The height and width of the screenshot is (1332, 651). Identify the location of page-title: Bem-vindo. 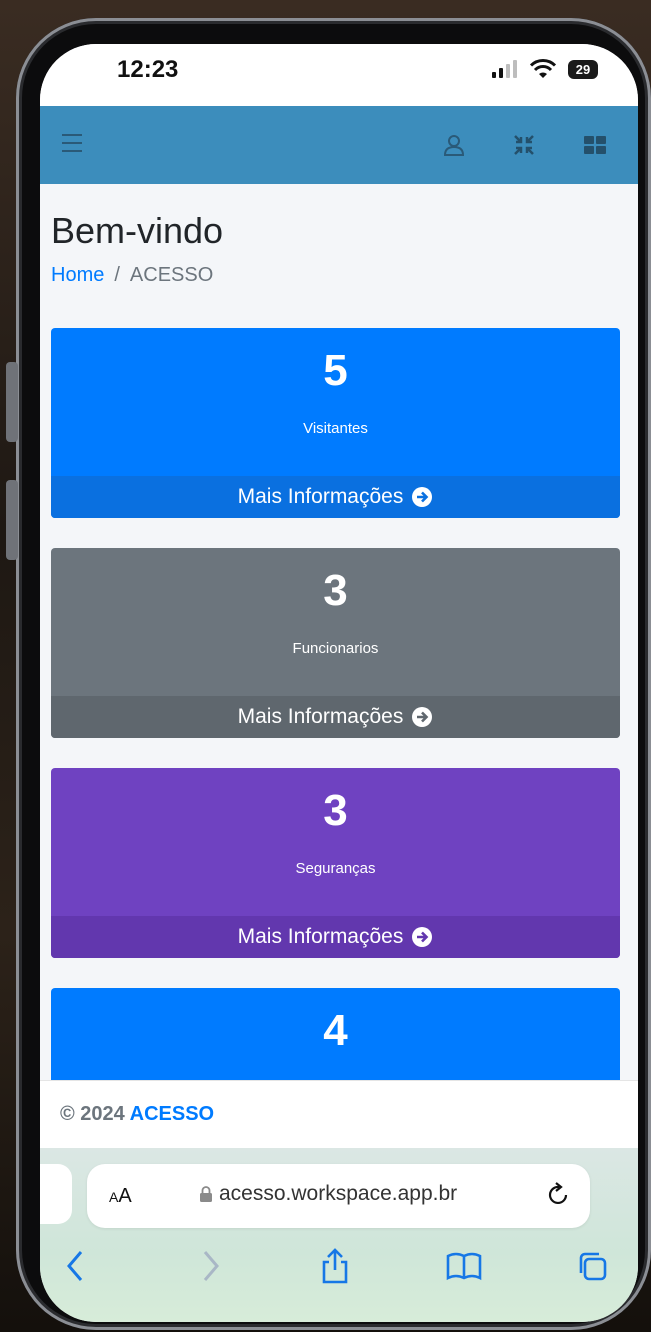
(137, 230).